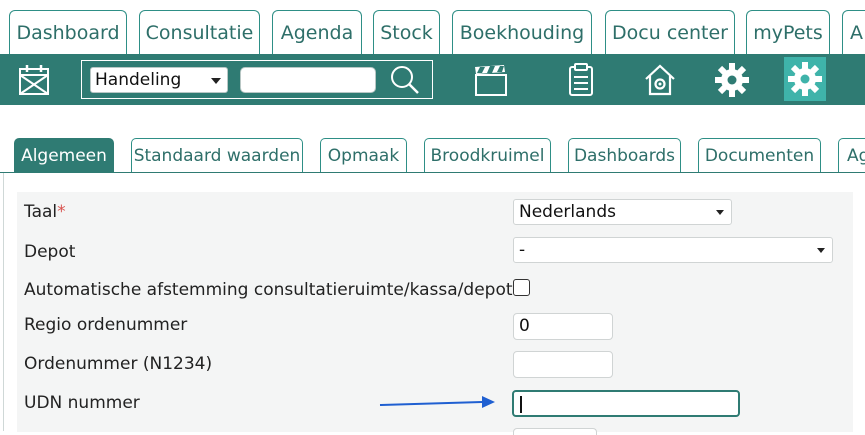 The width and height of the screenshot is (865, 435). I want to click on tab-boekhouding: Boekhouding, so click(522, 32).